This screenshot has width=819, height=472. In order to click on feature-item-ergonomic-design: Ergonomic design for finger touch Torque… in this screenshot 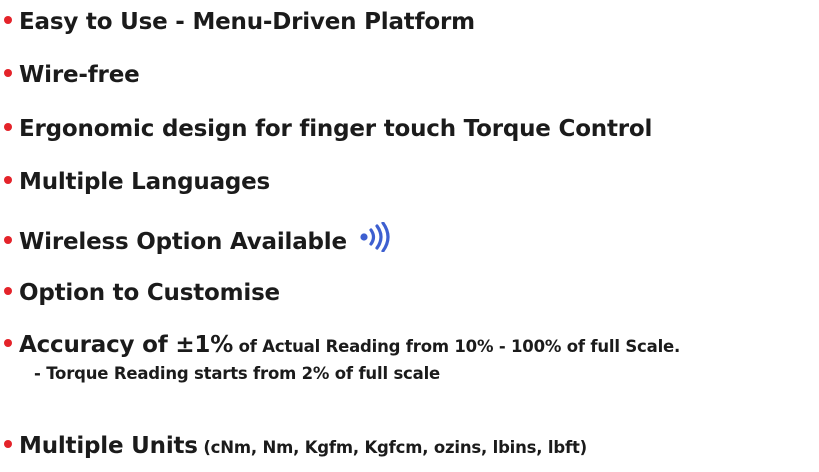, I will do `click(328, 129)`.